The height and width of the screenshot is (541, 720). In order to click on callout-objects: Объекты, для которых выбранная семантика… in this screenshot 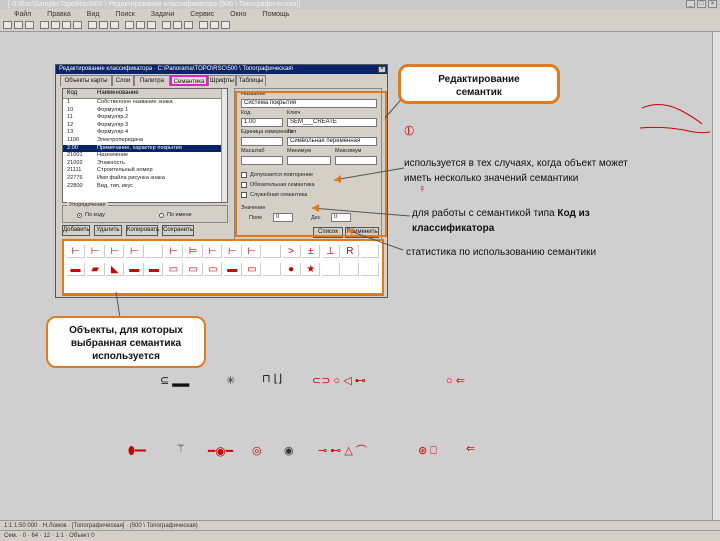, I will do `click(126, 342)`.